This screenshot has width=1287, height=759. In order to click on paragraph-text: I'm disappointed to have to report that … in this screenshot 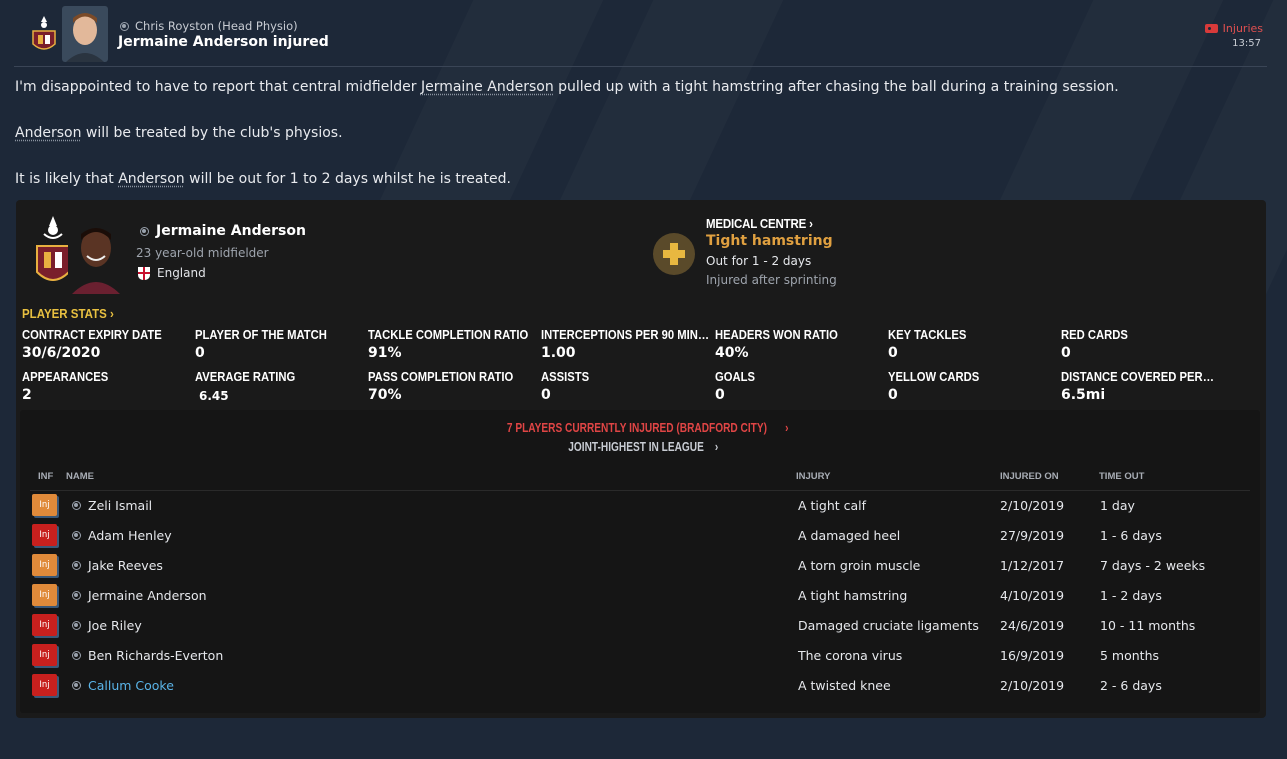, I will do `click(218, 87)`.